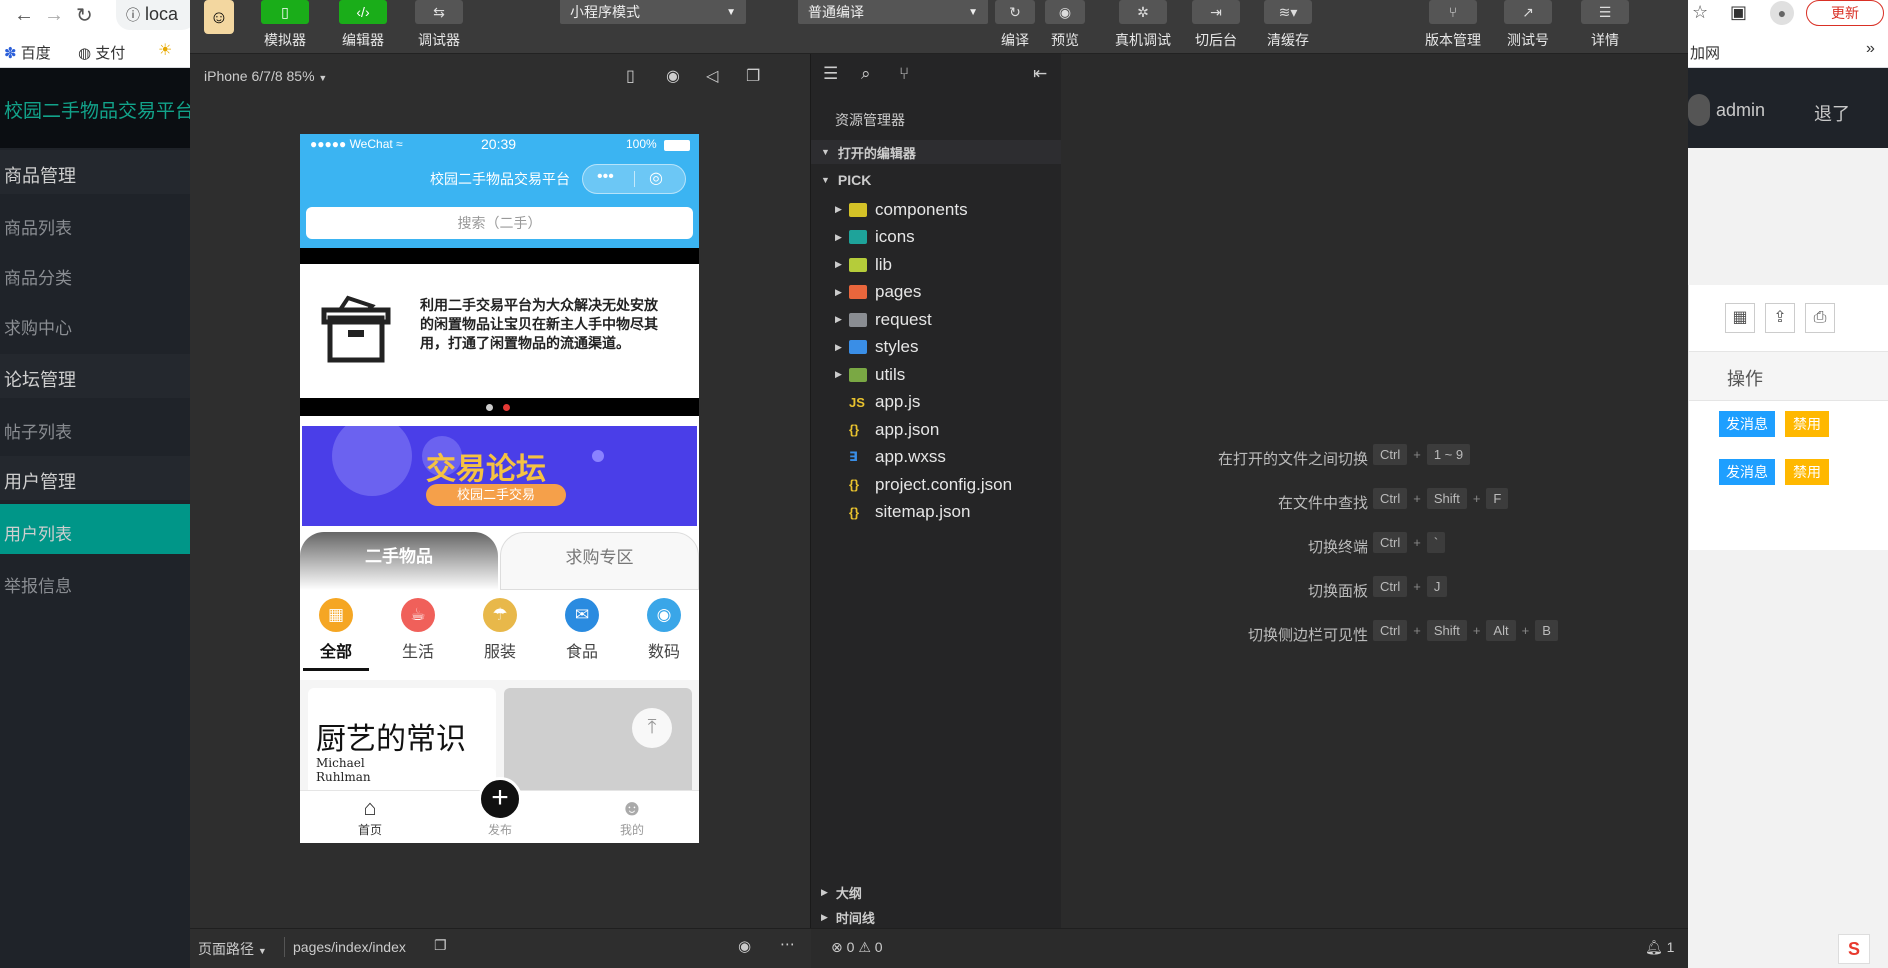 Image resolution: width=1888 pixels, height=968 pixels. I want to click on background-button: ⇥ 切后台, so click(1216, 27).